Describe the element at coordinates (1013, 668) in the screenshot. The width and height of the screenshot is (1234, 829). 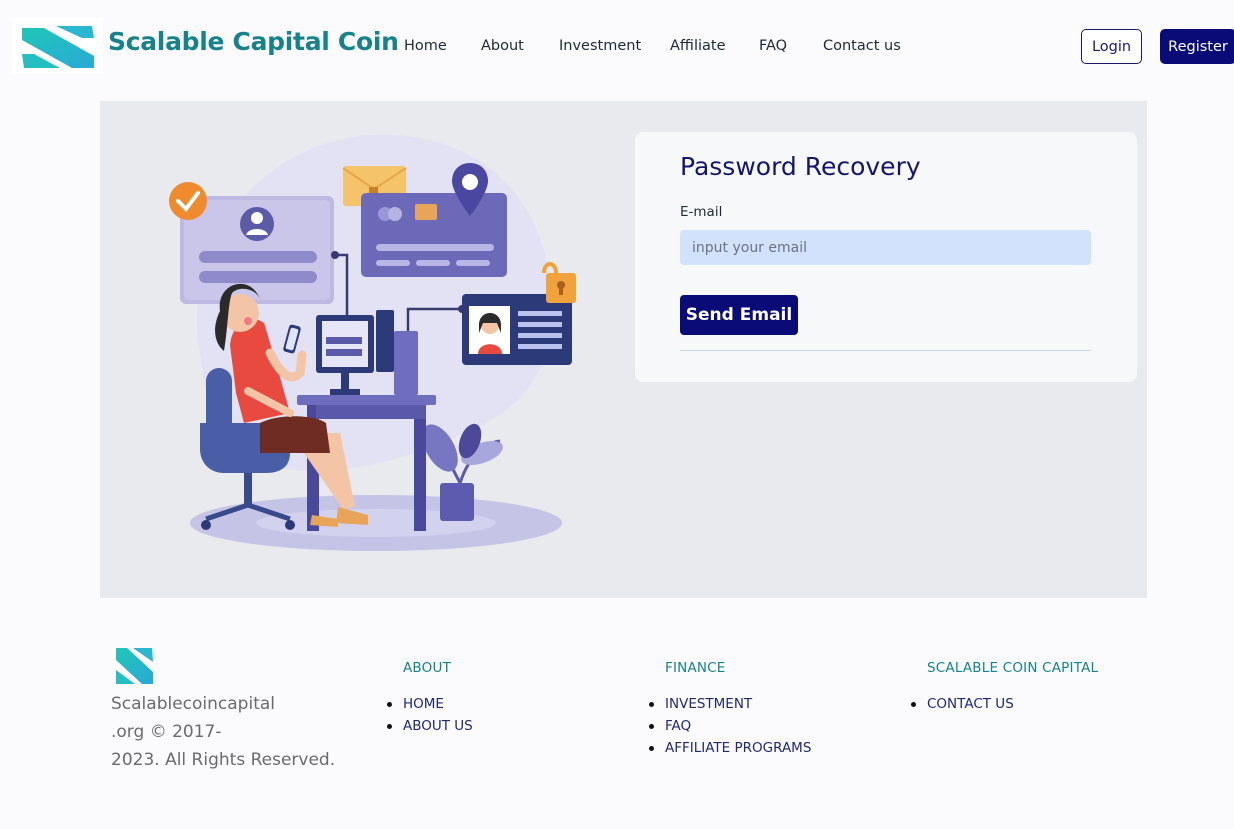
I see `footer-column-title: SCALABLE COIN CAPITAL` at that location.